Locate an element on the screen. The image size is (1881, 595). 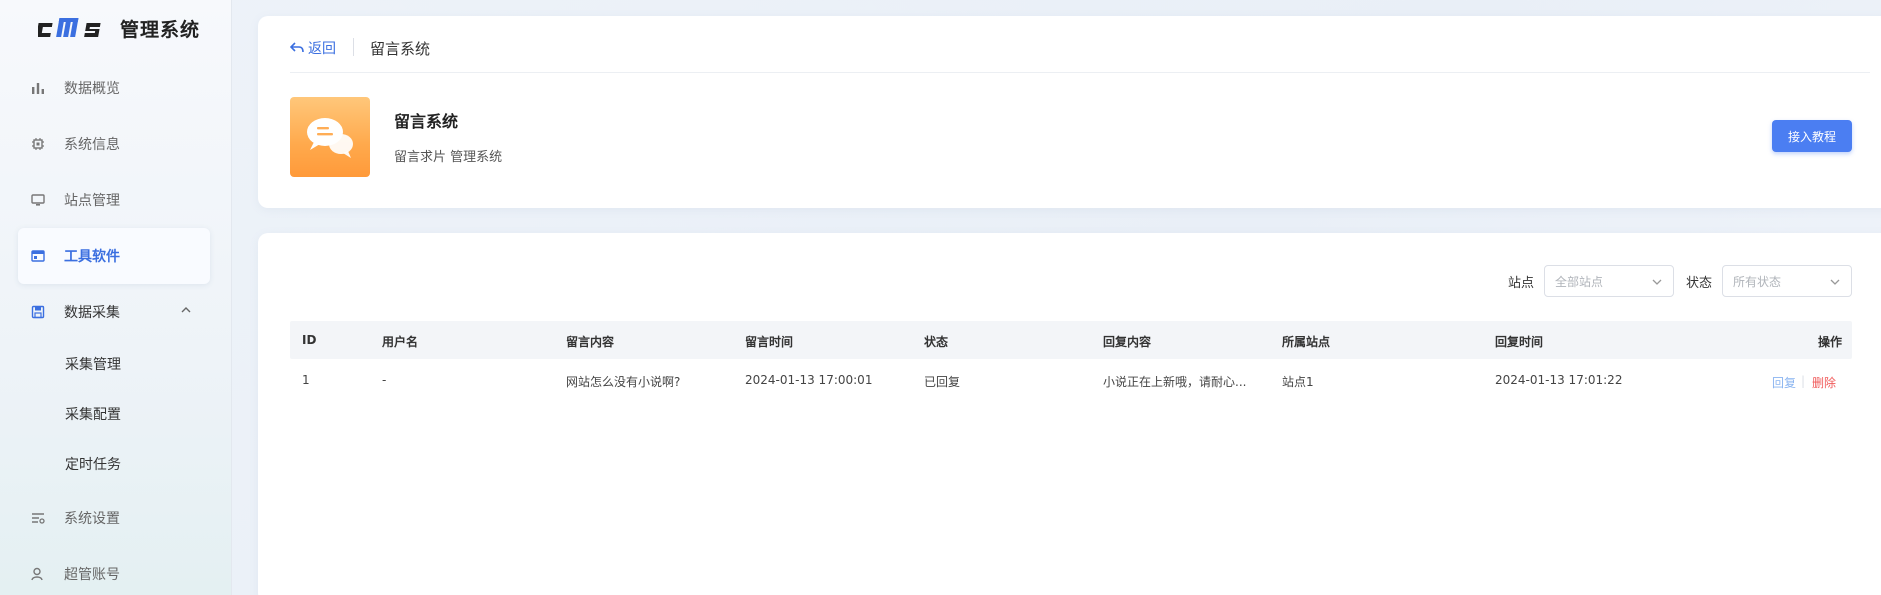
sidebar-item-data-collection: 数据采集 is located at coordinates (114, 312).